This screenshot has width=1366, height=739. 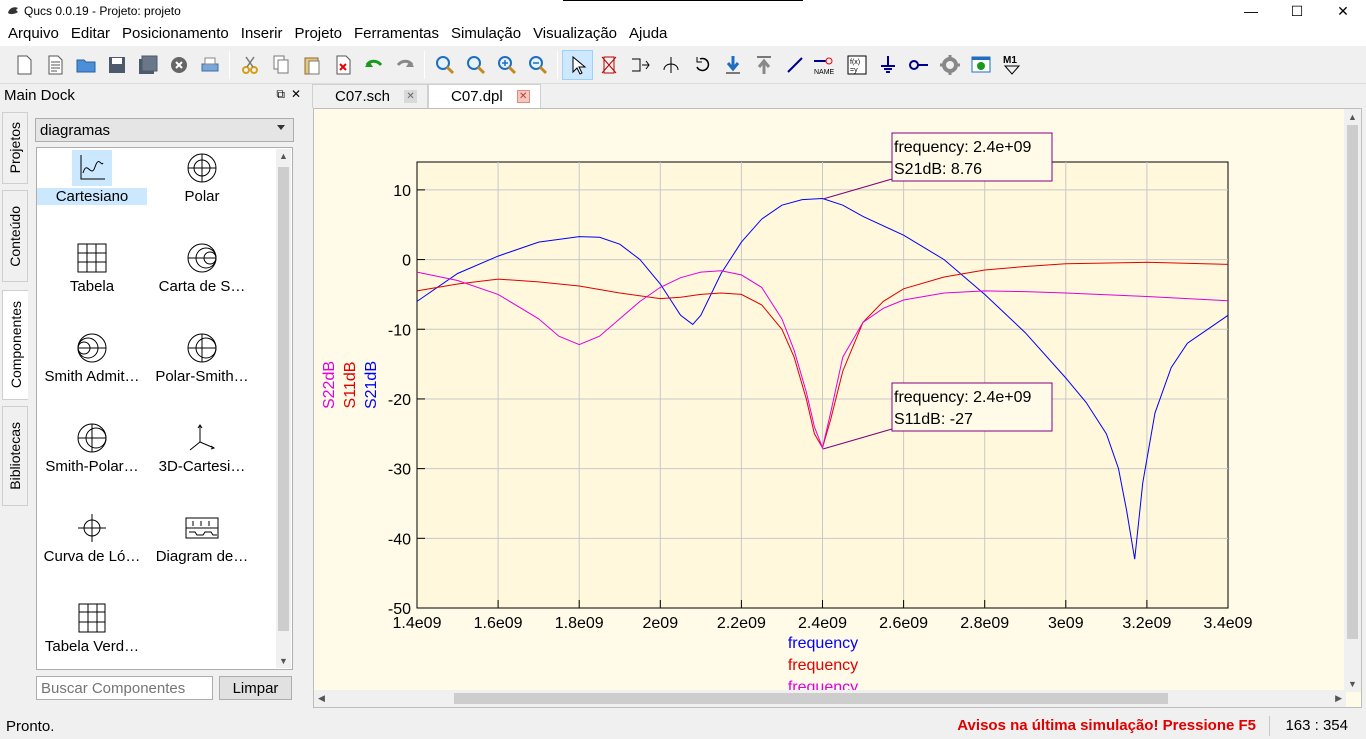 What do you see at coordinates (373, 65) in the screenshot?
I see `undo-icon` at bounding box center [373, 65].